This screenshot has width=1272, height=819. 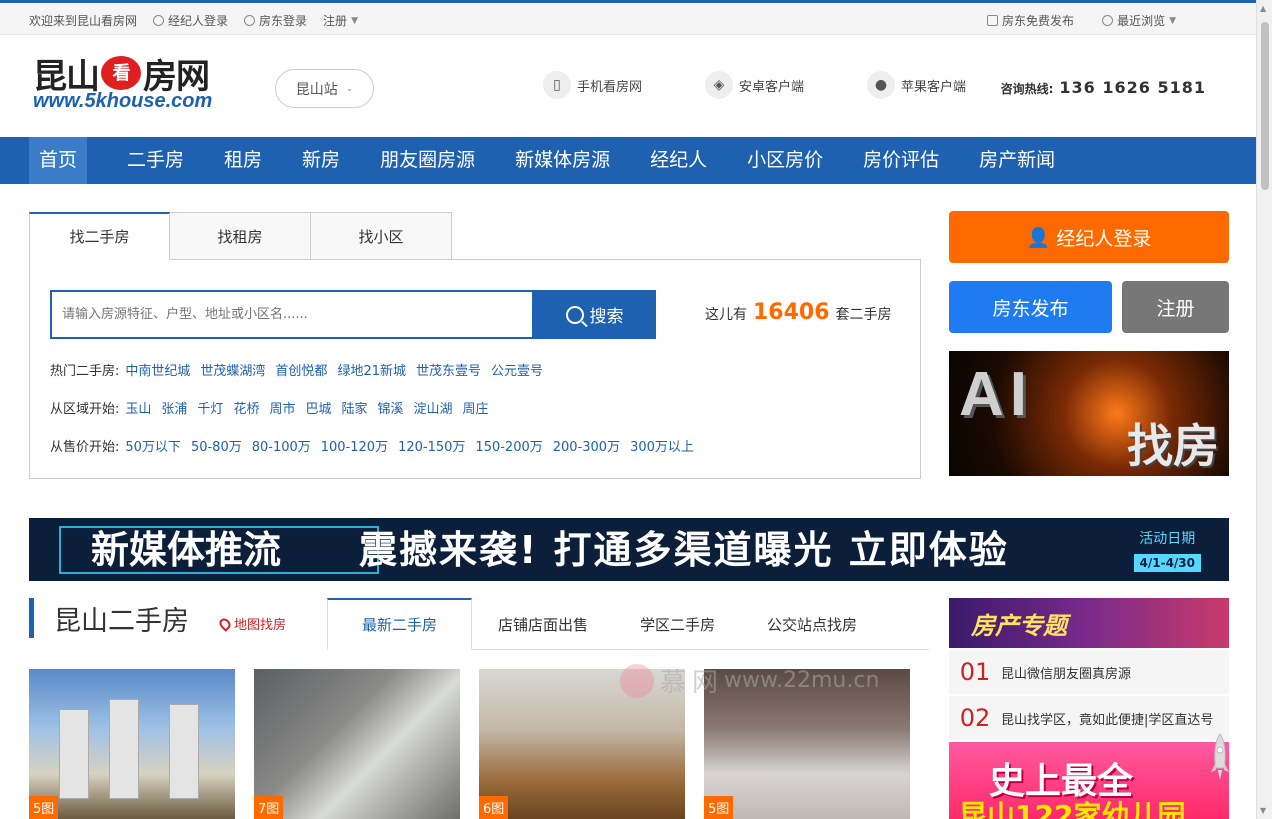 I want to click on price-link: 200-300万, so click(x=586, y=445).